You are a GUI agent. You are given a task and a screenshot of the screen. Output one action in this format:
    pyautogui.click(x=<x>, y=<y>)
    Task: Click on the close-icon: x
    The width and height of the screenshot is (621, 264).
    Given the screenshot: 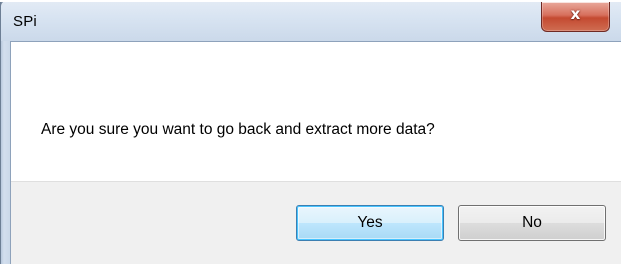 What is the action you would take?
    pyautogui.click(x=575, y=14)
    